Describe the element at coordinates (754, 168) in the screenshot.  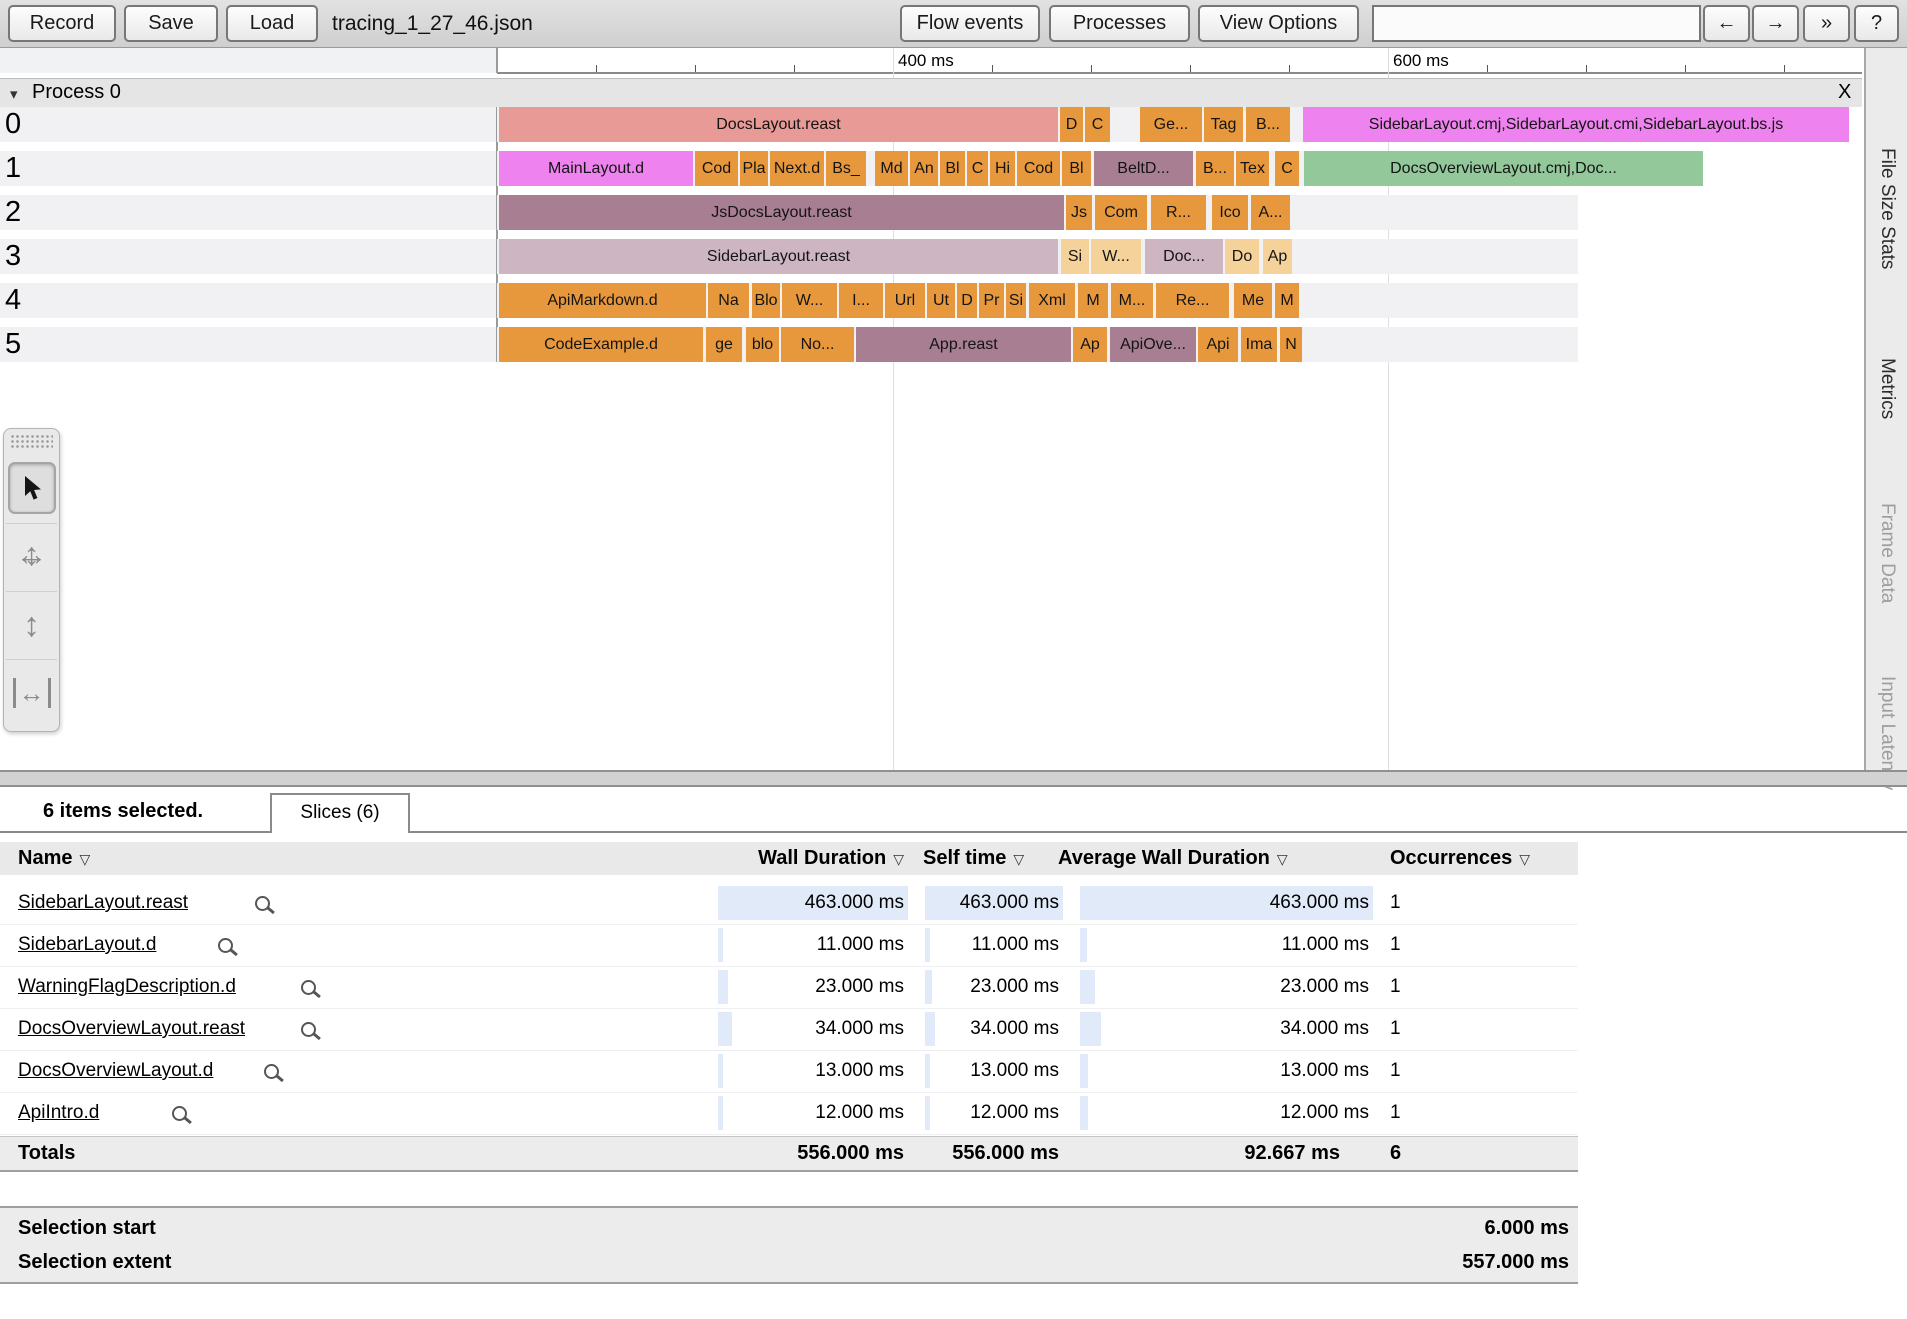
I see `timeline-slice: Pla` at that location.